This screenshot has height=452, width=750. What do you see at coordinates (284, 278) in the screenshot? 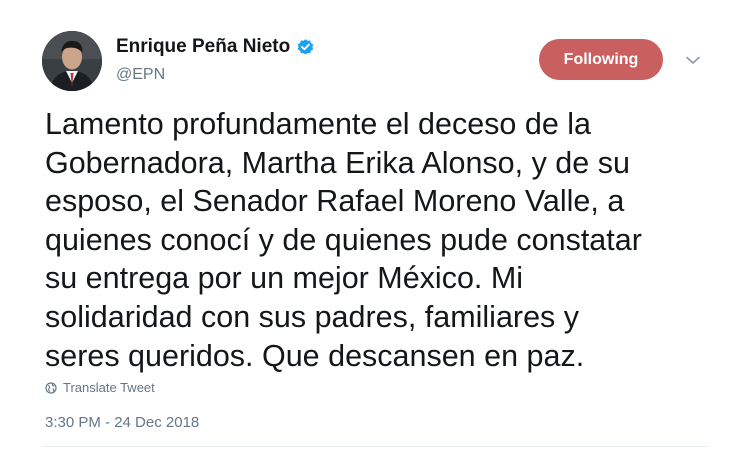
I see `tweet-text-line: su entrega por un mejor México. Mi` at bounding box center [284, 278].